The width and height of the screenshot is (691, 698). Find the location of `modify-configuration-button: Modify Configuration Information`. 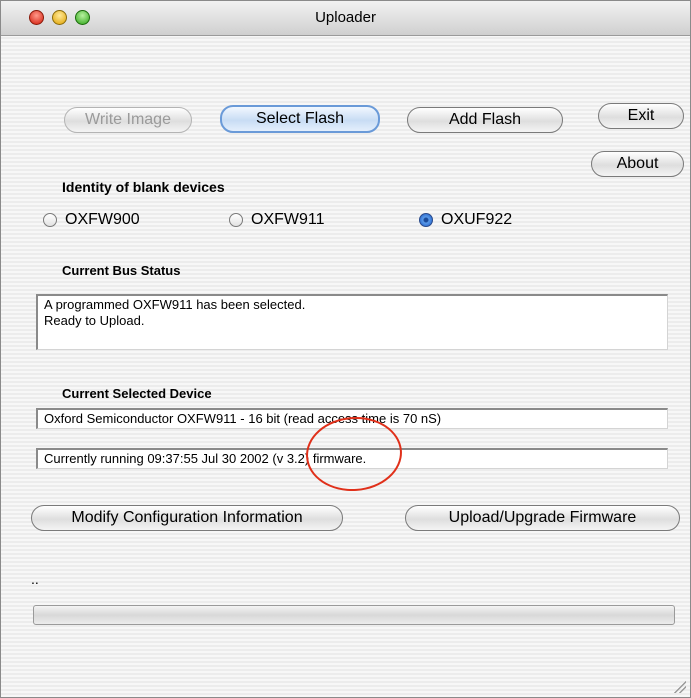

modify-configuration-button: Modify Configuration Information is located at coordinates (187, 518).